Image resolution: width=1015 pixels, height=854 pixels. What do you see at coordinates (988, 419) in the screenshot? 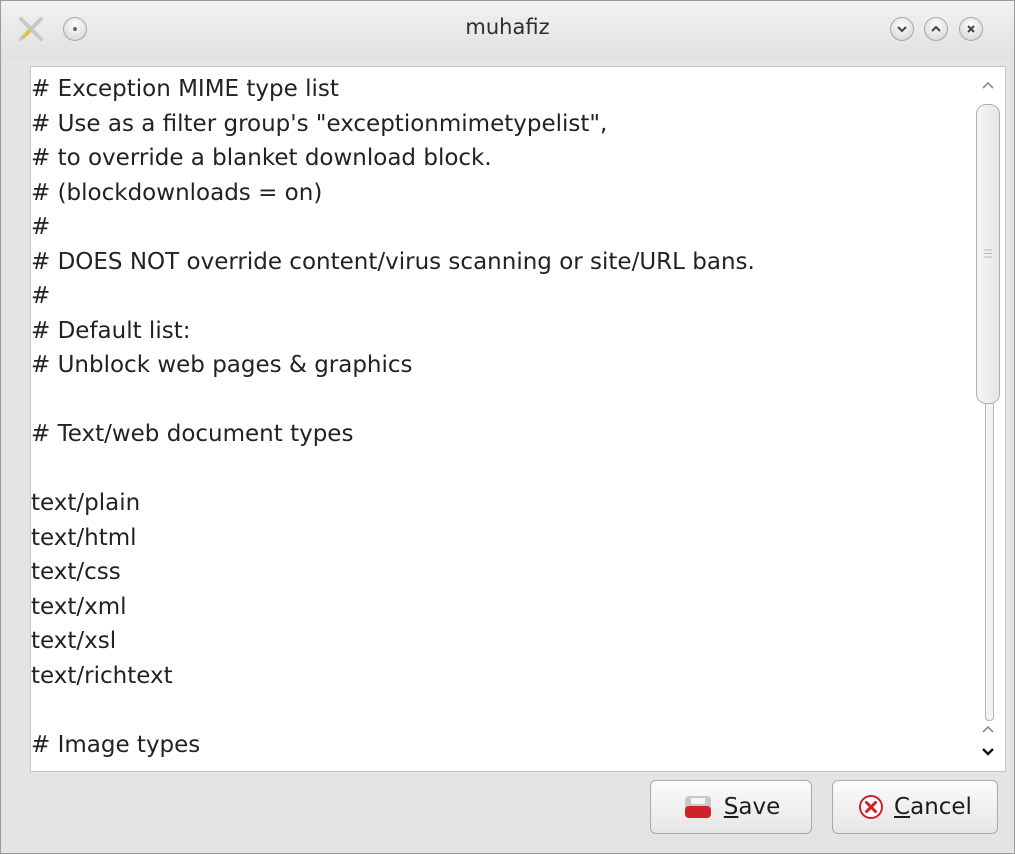
I see `vertical-scrollbar` at bounding box center [988, 419].